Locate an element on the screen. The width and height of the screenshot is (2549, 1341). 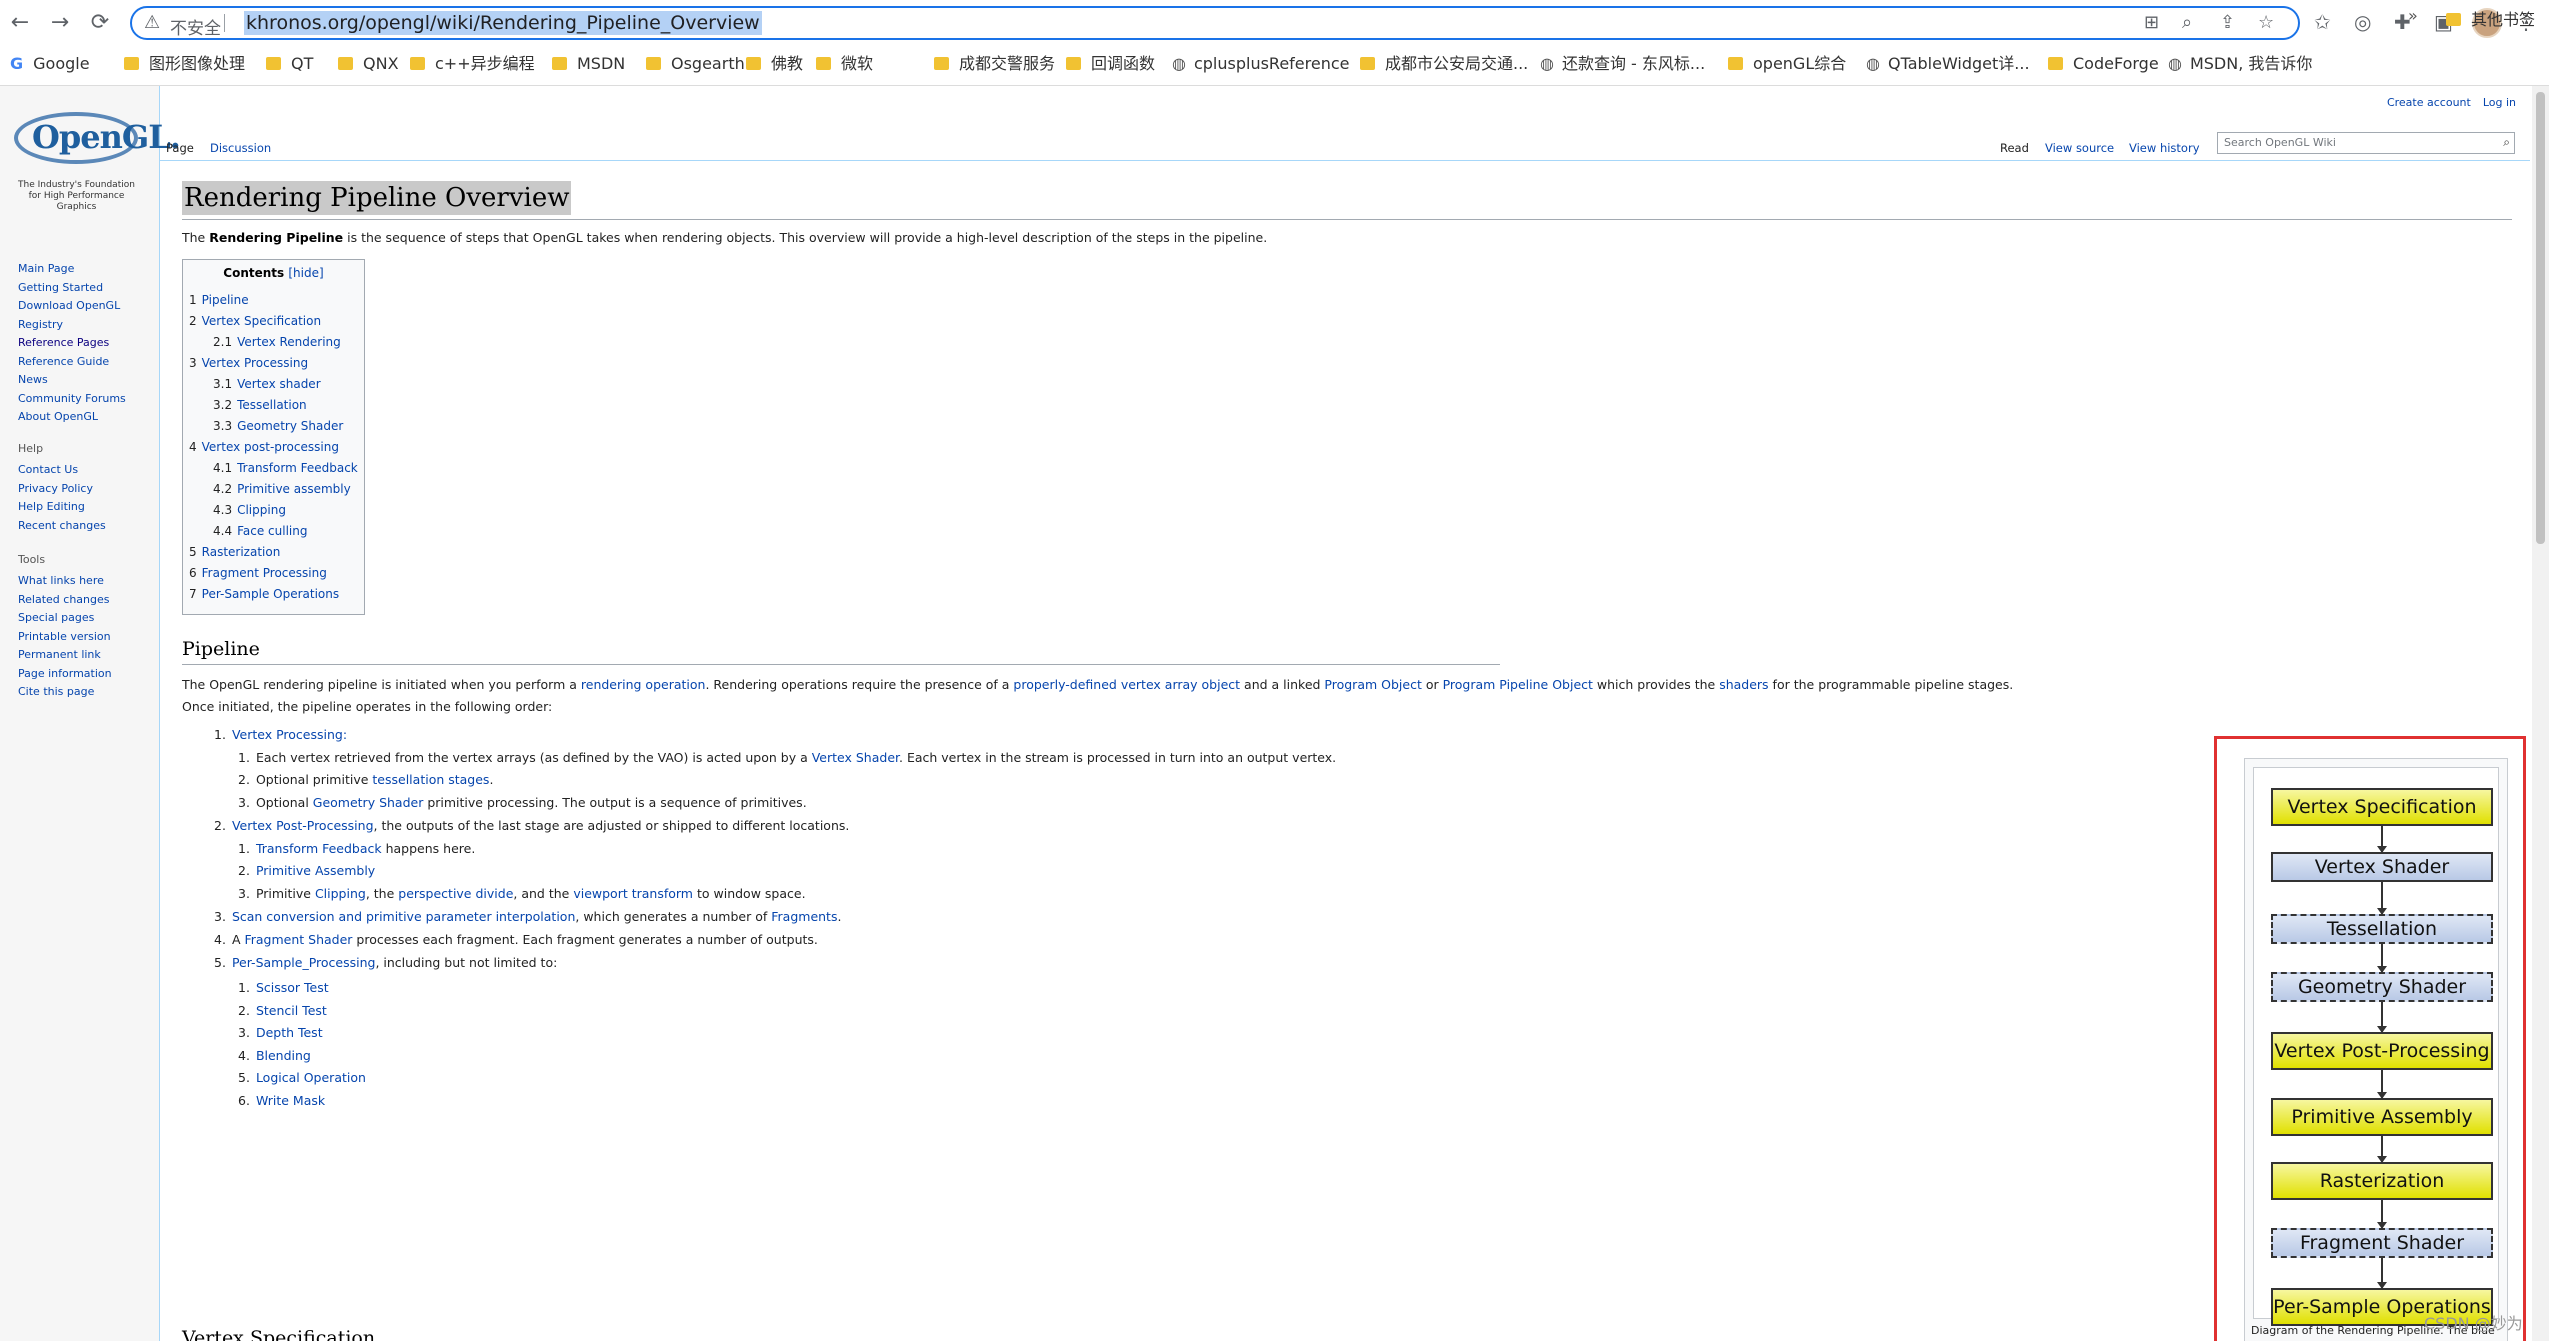
toc-item: 3.3 Geometry Shader is located at coordinates (273, 426).